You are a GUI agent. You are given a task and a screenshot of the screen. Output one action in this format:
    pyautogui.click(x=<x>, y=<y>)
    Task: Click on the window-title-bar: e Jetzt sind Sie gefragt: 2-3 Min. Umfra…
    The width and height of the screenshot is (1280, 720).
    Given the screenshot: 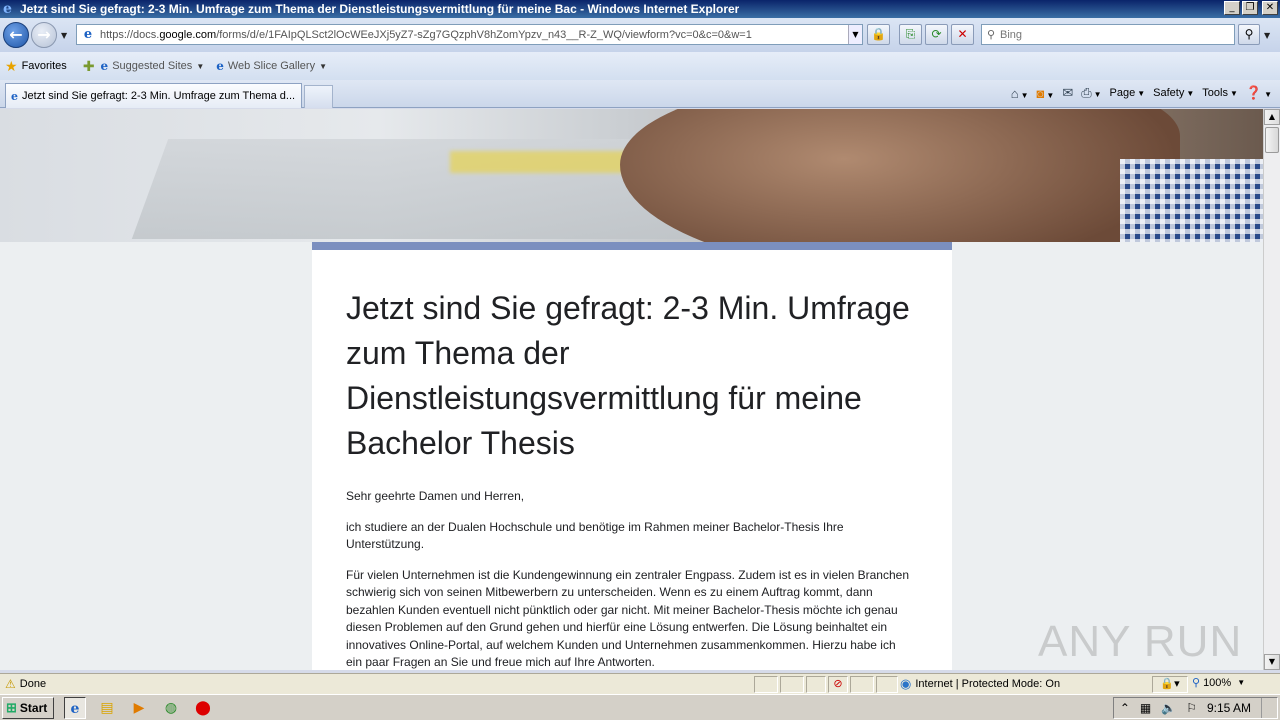 What is the action you would take?
    pyautogui.click(x=640, y=9)
    